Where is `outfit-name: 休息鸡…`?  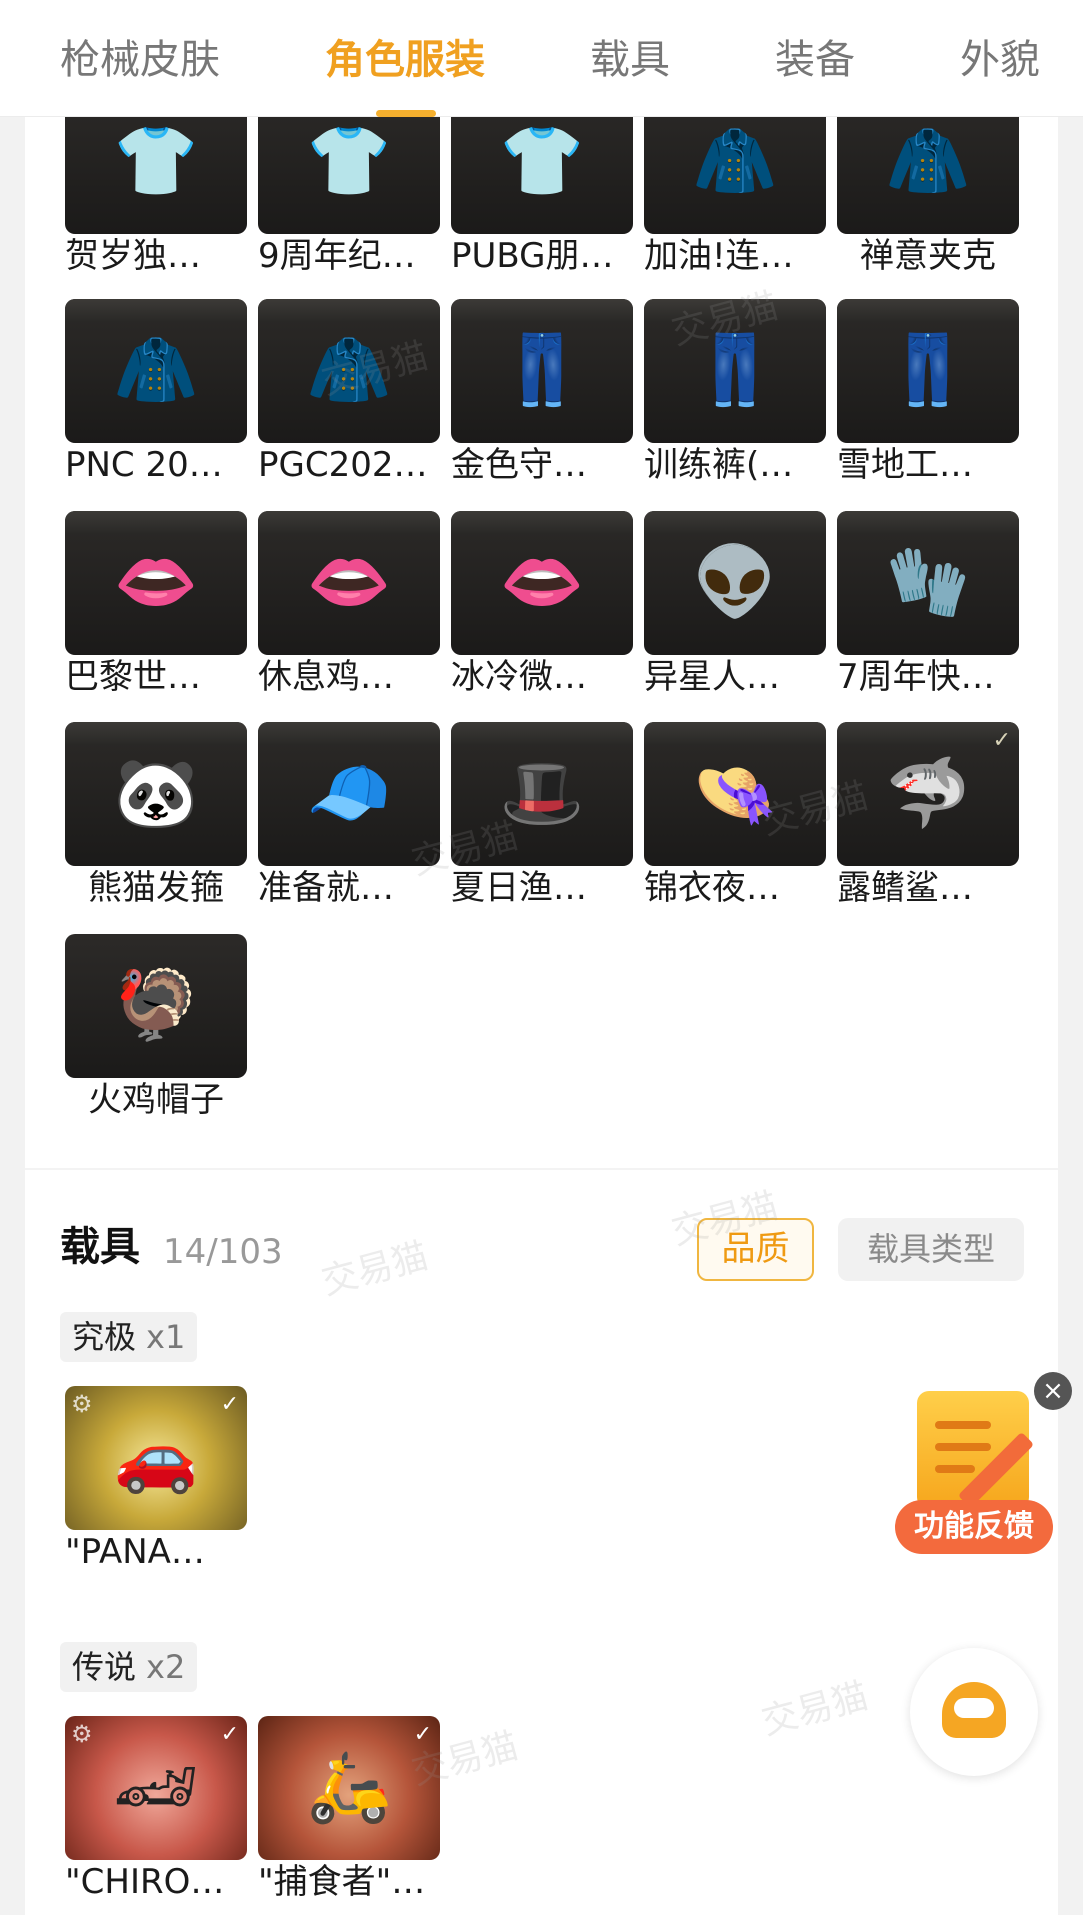
outfit-name: 休息鸡… is located at coordinates (326, 677).